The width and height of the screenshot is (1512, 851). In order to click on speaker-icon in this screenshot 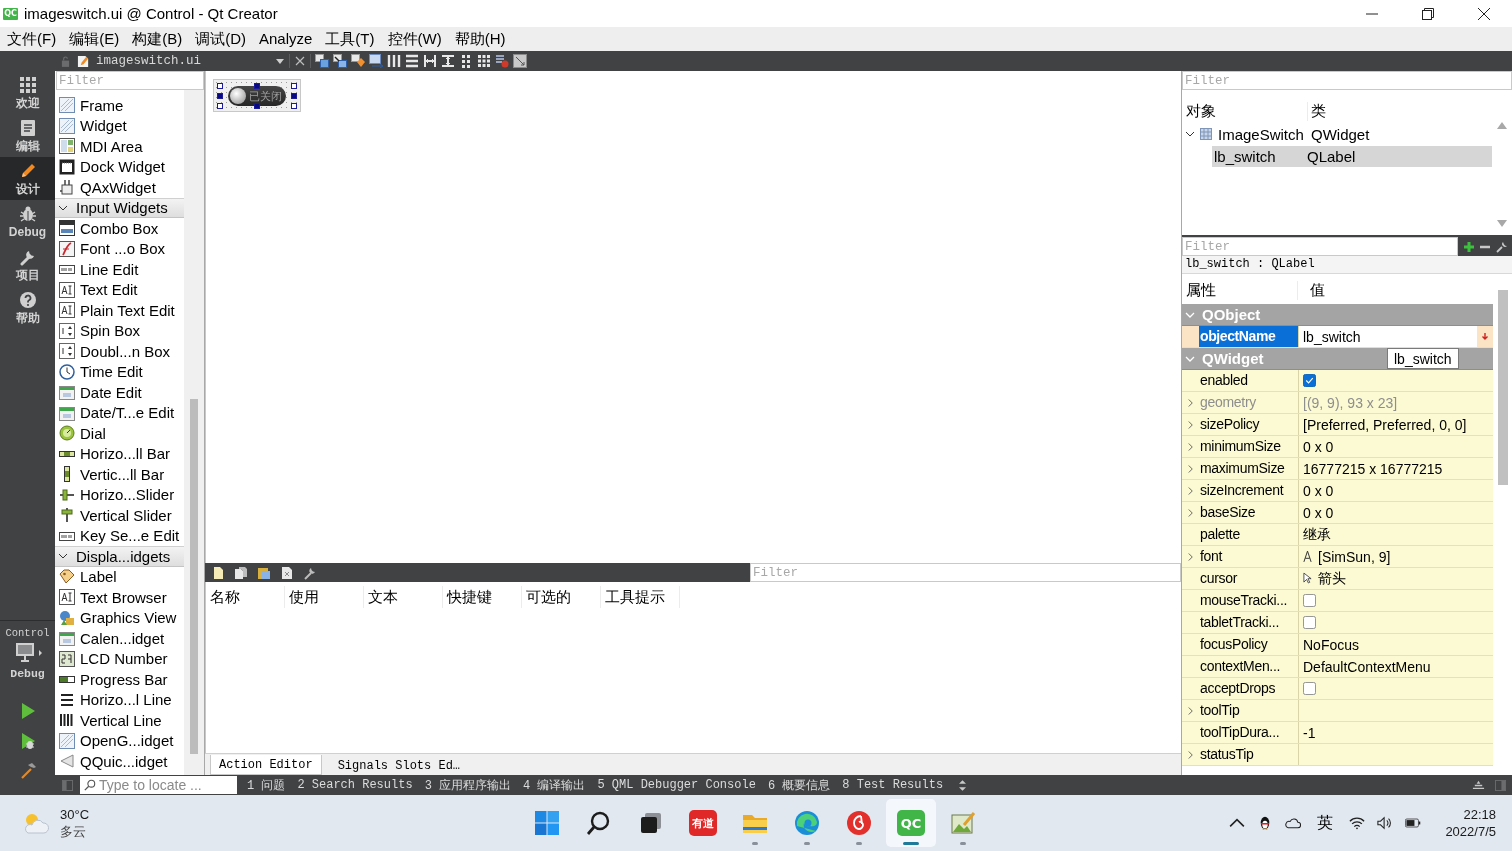, I will do `click(1385, 823)`.